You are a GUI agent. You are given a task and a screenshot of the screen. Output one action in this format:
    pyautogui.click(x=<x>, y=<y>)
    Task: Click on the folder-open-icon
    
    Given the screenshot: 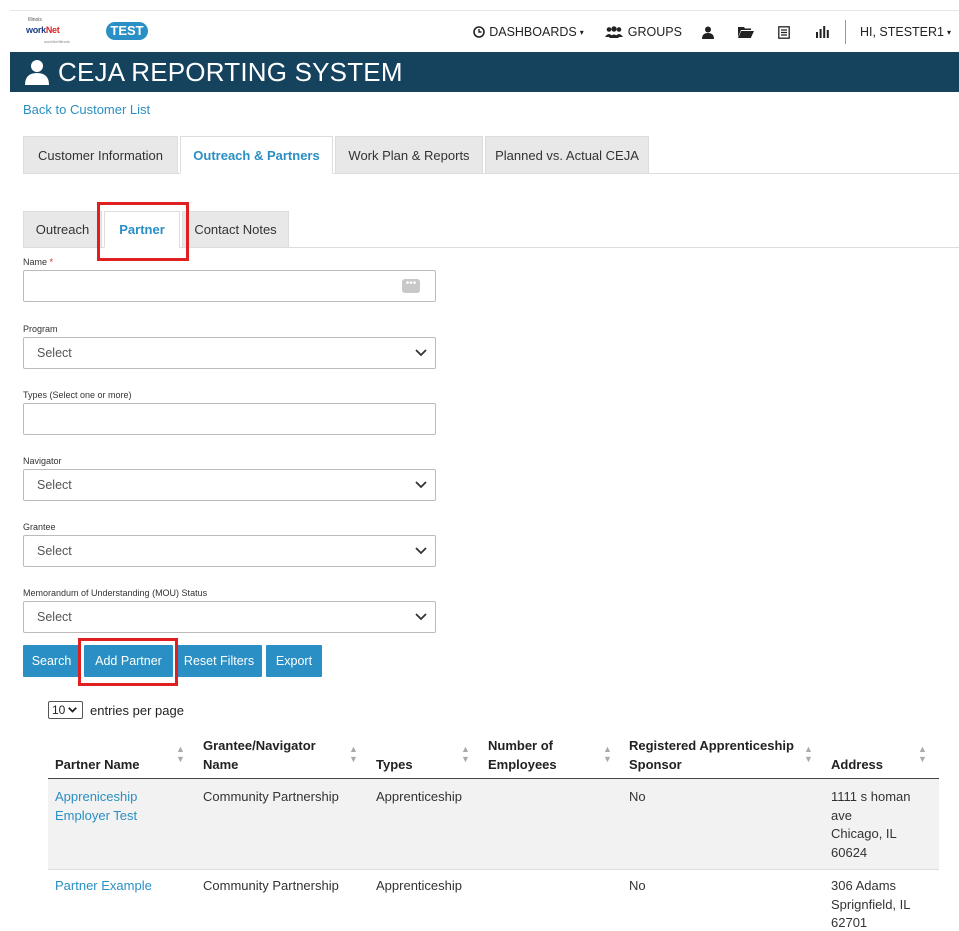 What is the action you would take?
    pyautogui.click(x=745, y=32)
    